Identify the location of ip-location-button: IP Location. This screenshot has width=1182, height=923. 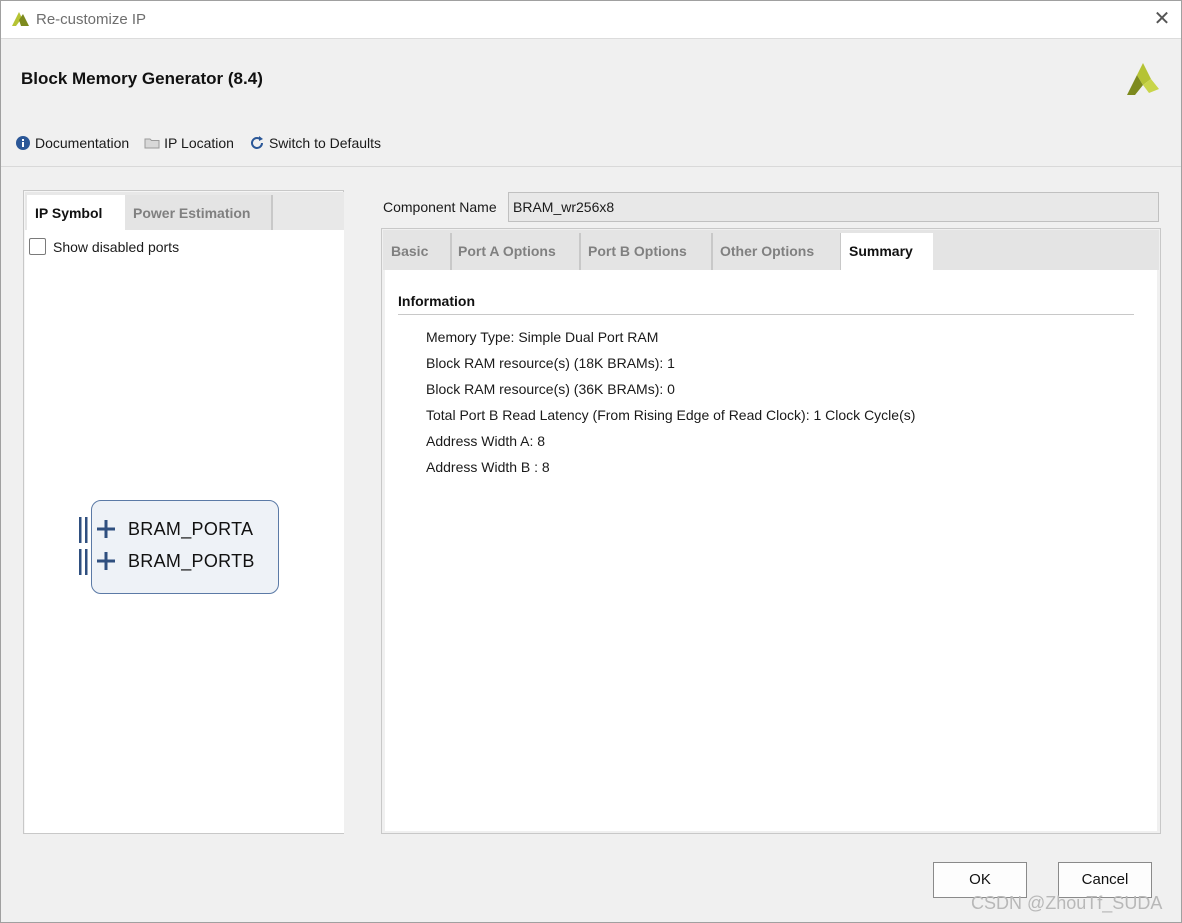
(189, 143).